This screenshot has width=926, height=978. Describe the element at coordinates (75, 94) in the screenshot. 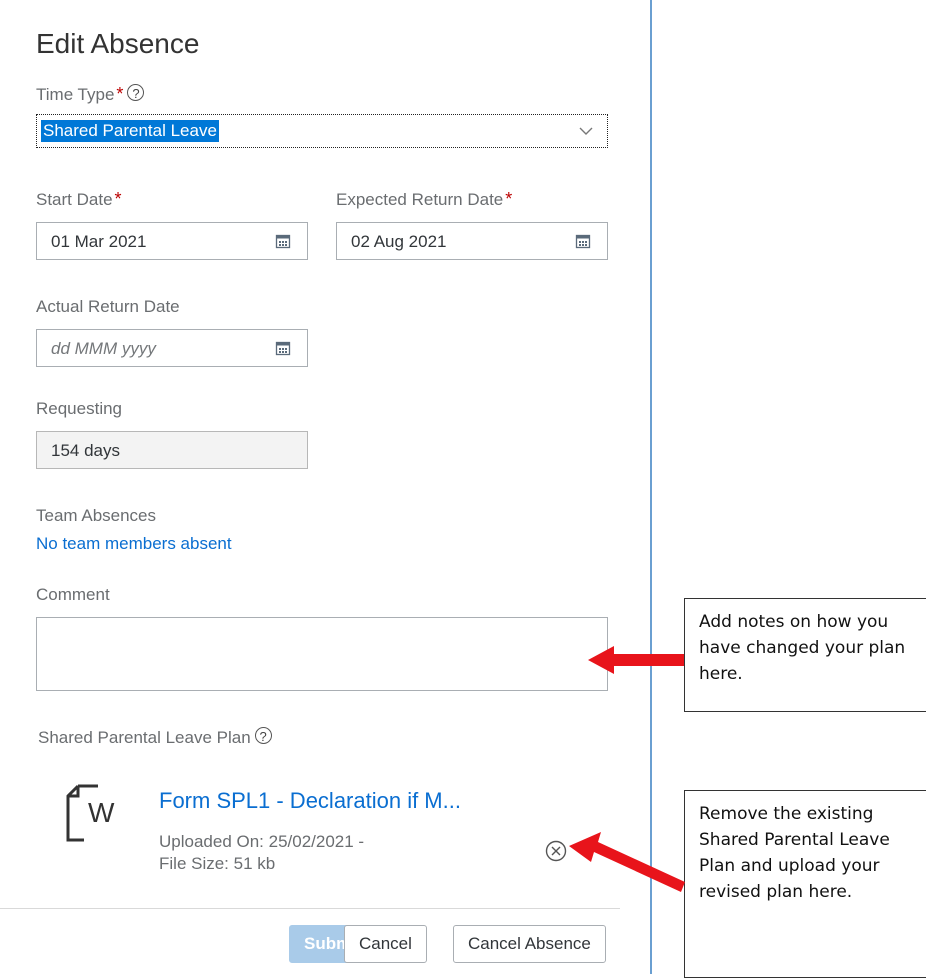

I see `time-type-label-text: Time Type` at that location.